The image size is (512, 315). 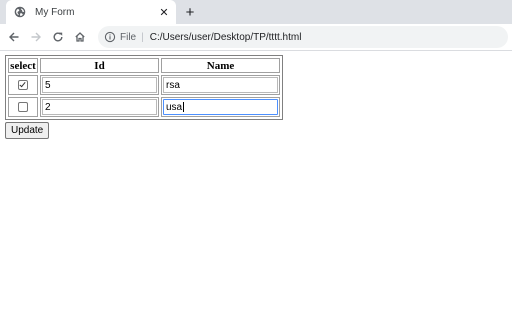 I want to click on header-id: Id, so click(x=99, y=65).